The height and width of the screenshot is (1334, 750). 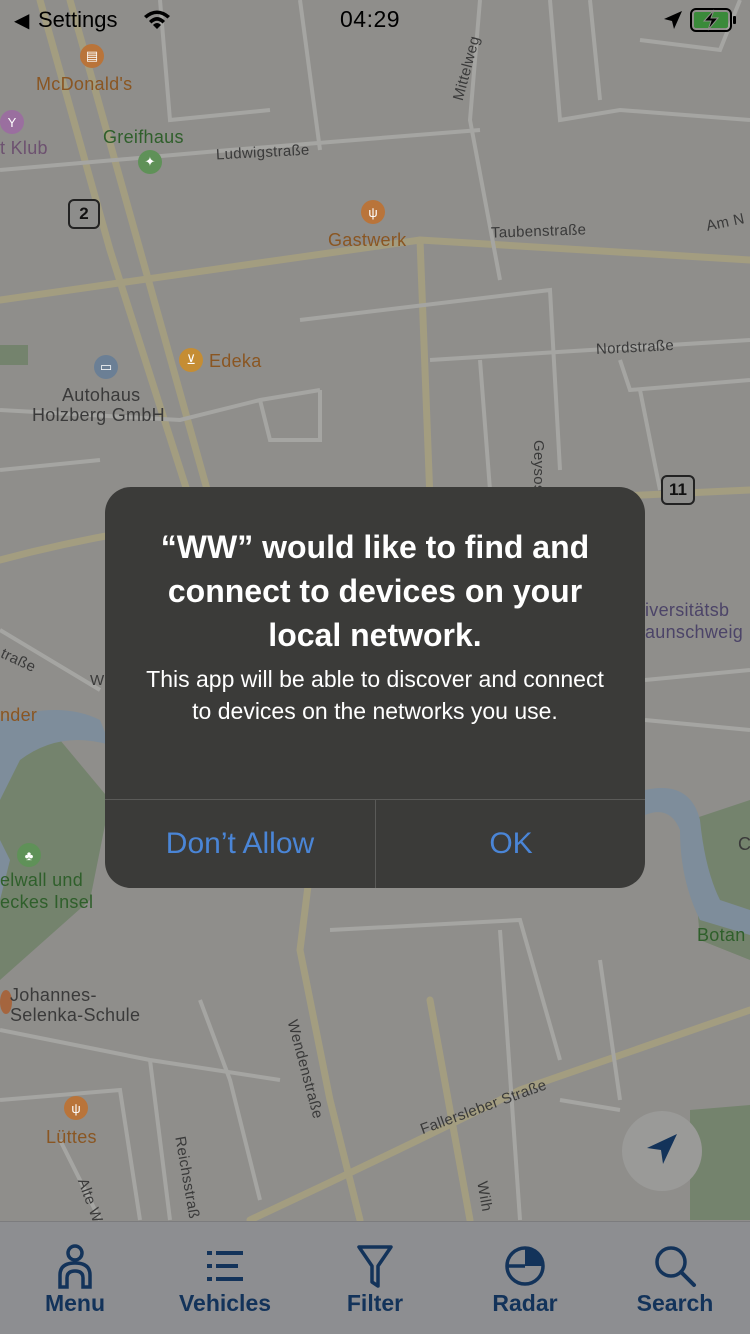 I want to click on fitness-icon: ✦, so click(x=150, y=162).